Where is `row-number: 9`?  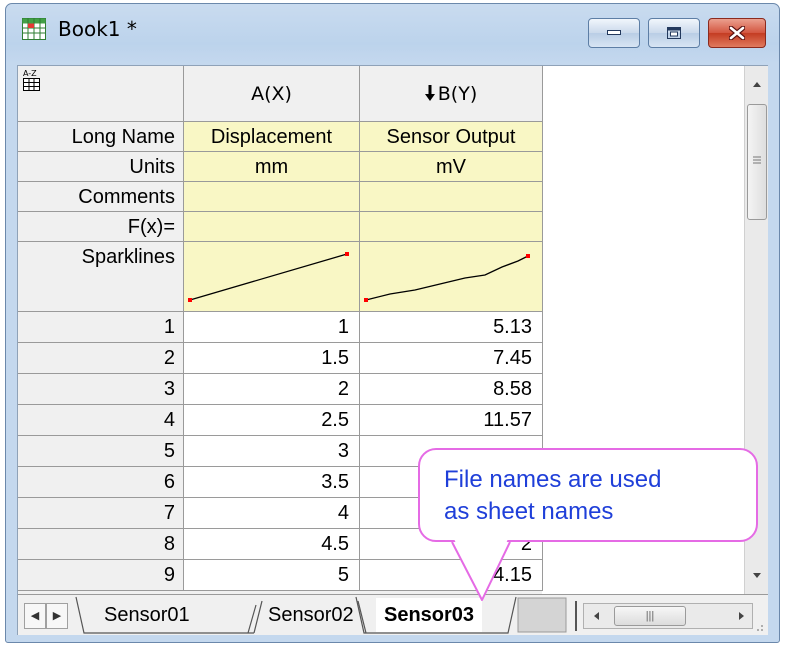
row-number: 9 is located at coordinates (101, 575).